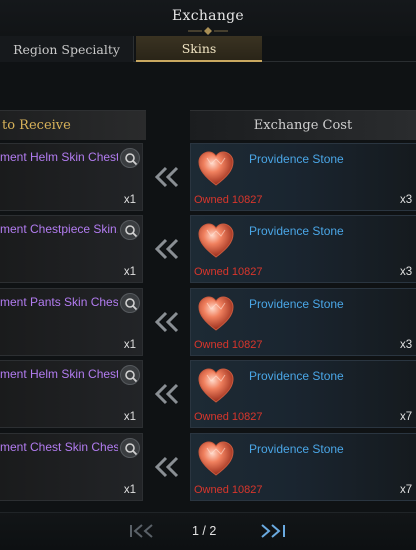 The image size is (416, 550). Describe the element at coordinates (71, 249) in the screenshot. I see `receive-item-cell: ment Chestpiece Skin. x1` at that location.